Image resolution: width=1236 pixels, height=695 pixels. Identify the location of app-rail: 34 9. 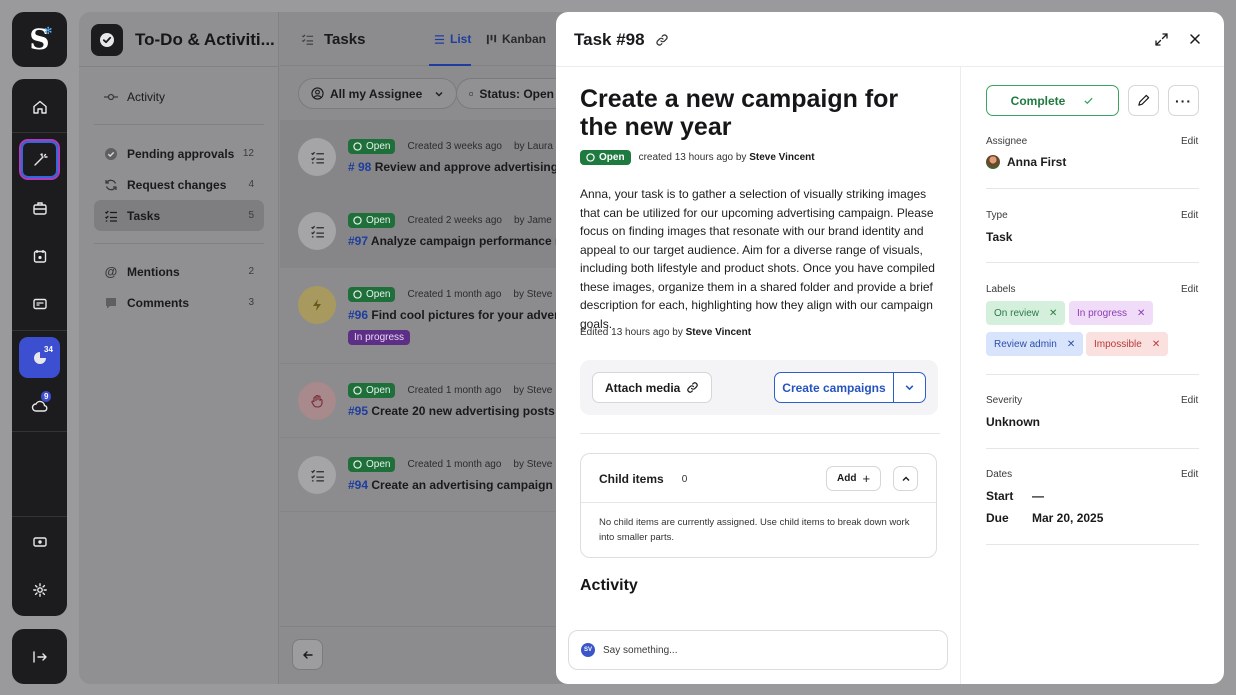
(39, 347).